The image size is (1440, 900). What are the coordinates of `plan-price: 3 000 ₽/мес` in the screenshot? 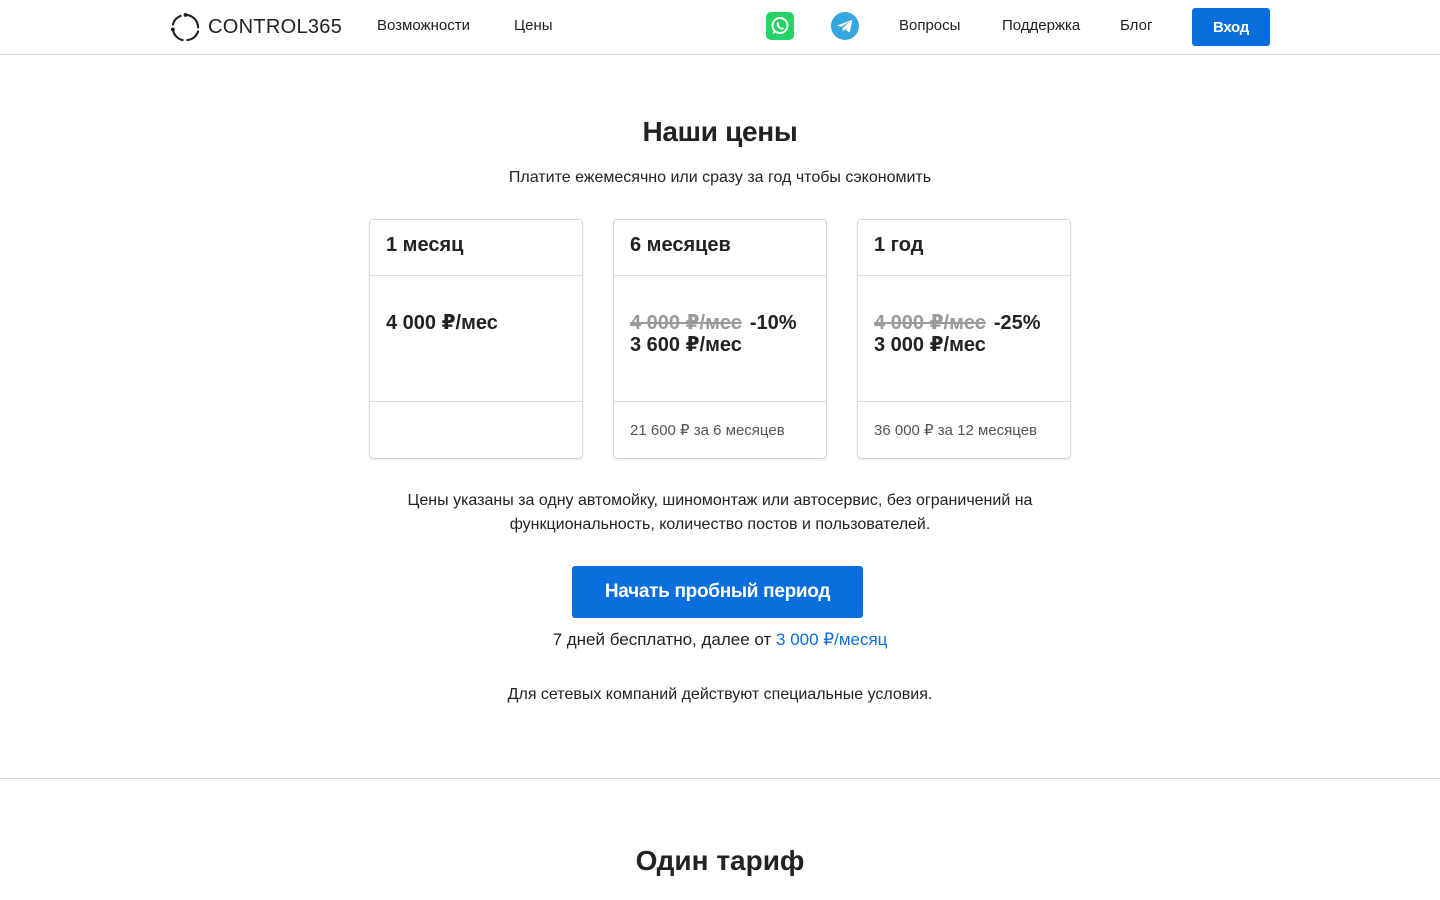 It's located at (930, 345).